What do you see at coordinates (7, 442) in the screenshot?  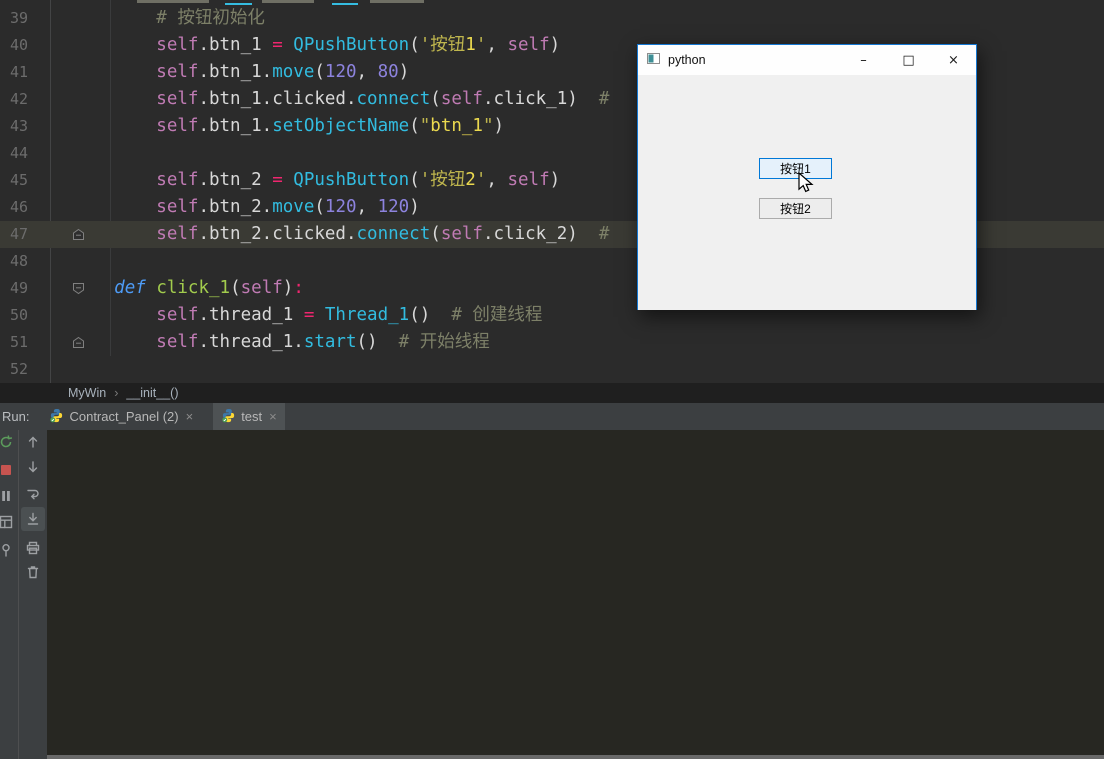 I see `rerun-icon` at bounding box center [7, 442].